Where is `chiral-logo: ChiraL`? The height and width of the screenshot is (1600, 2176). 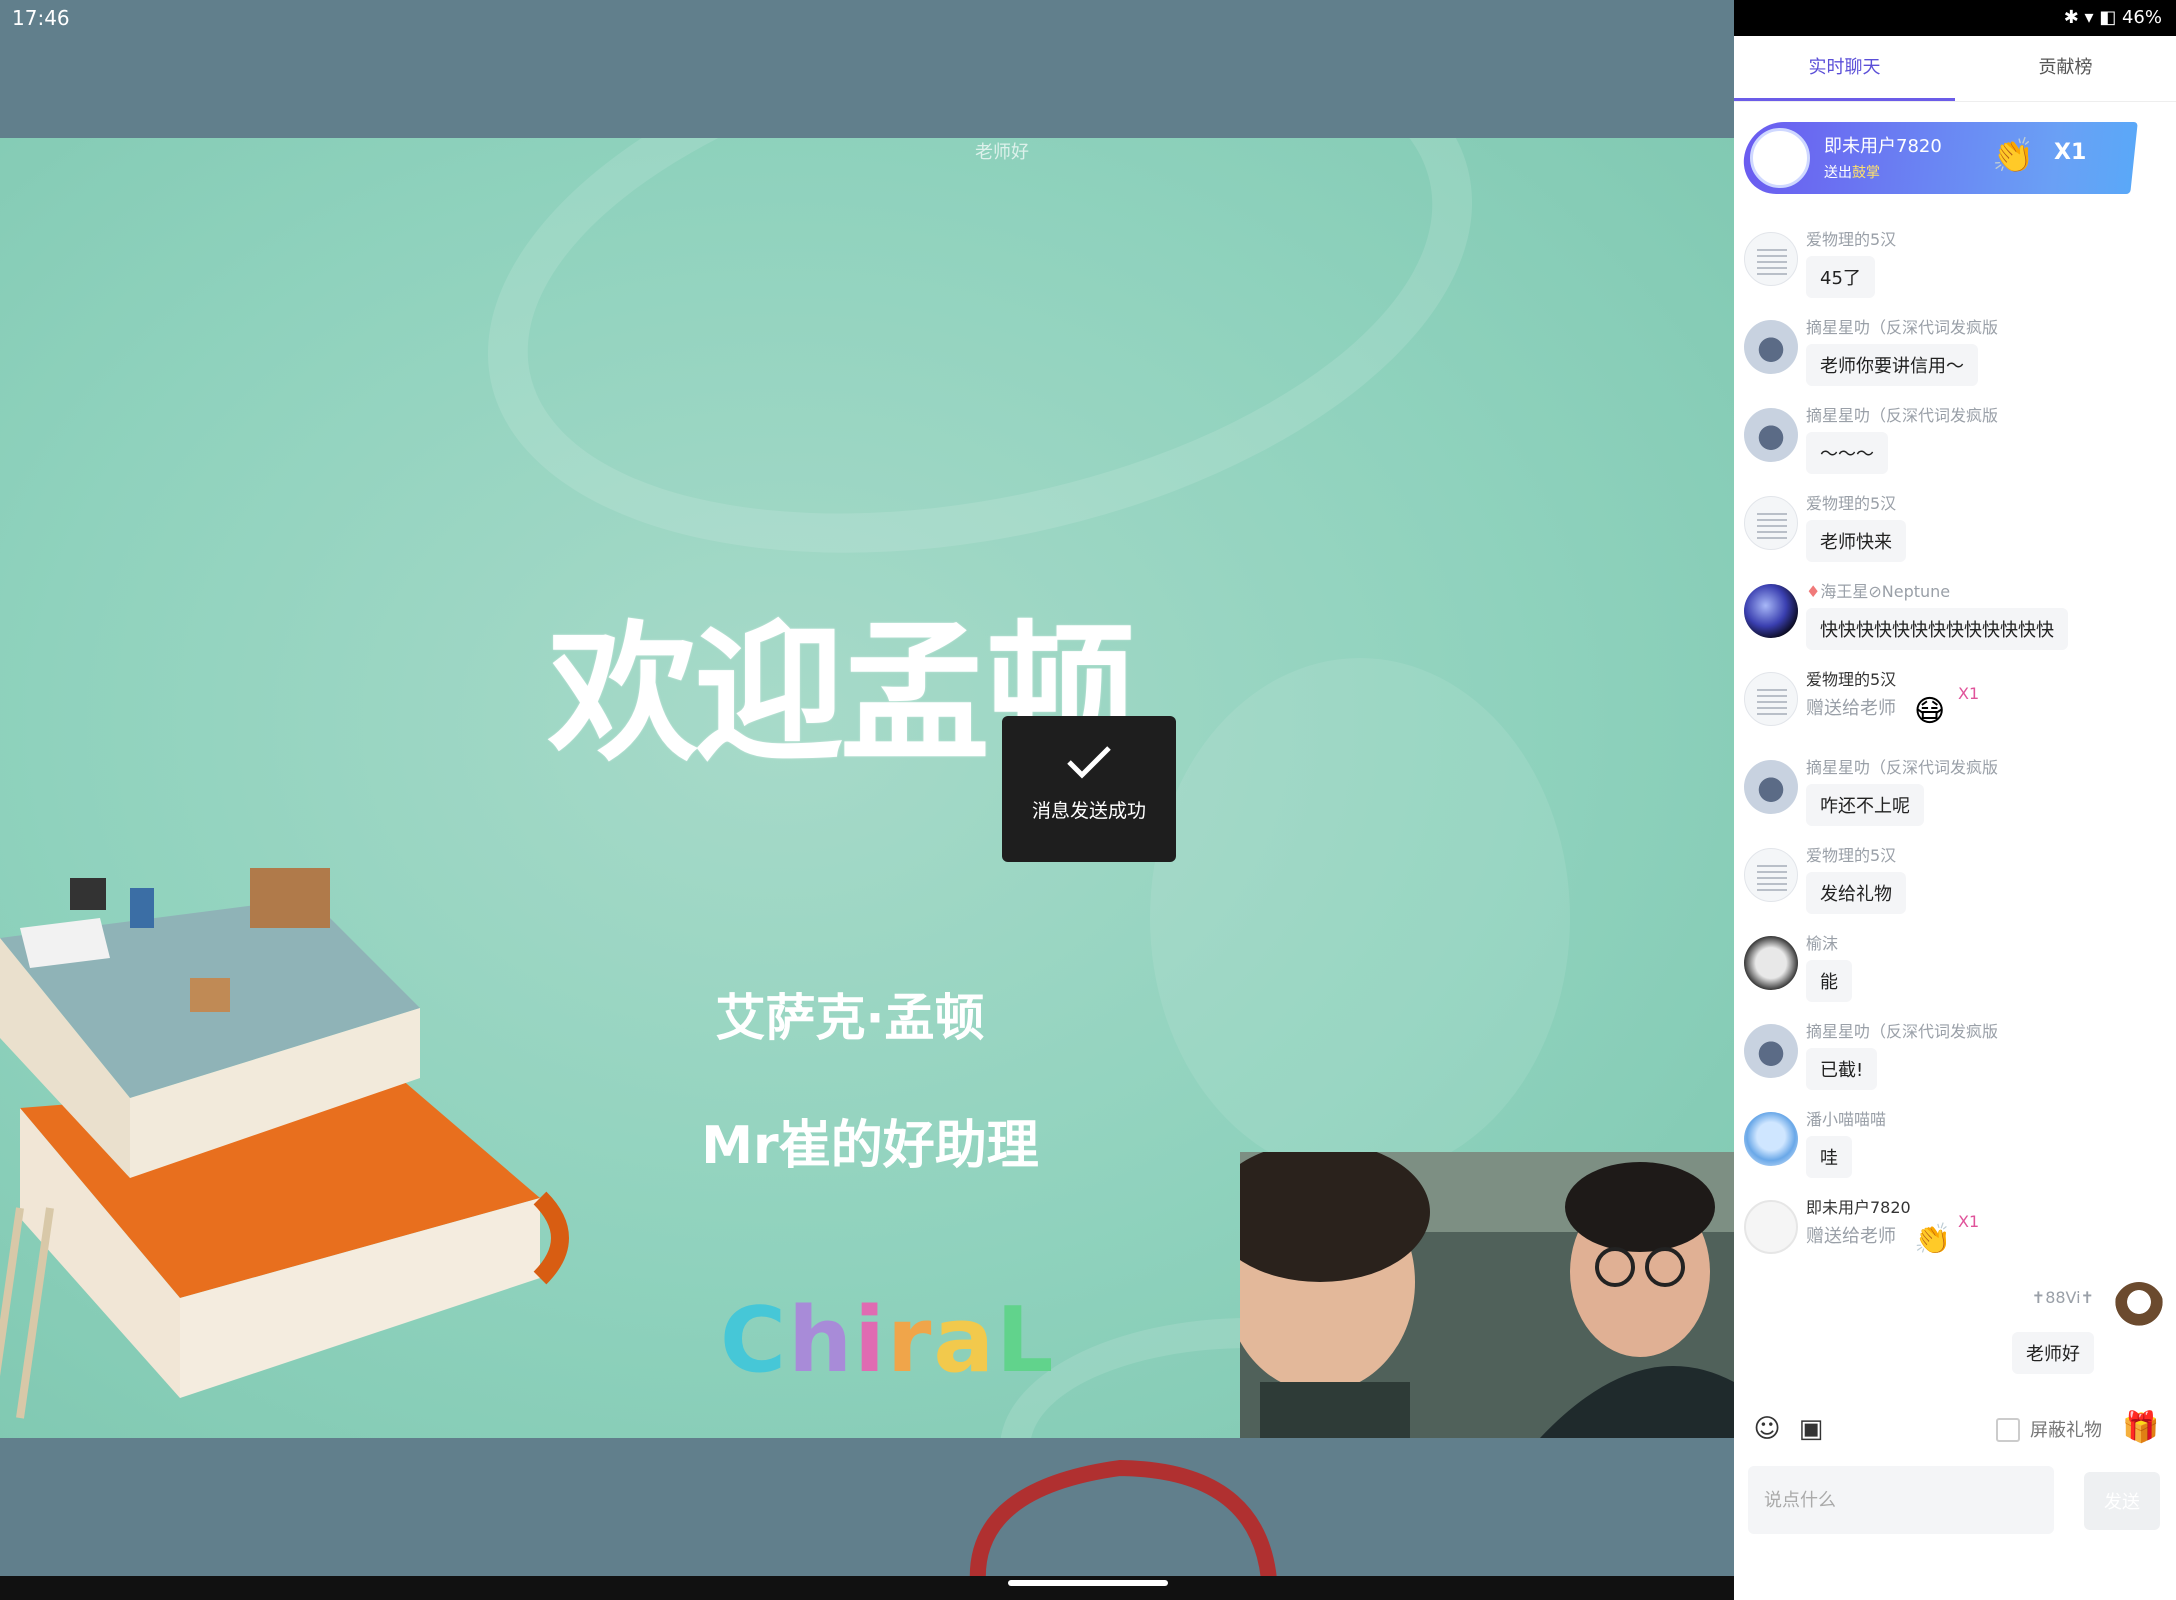 chiral-logo: ChiraL is located at coordinates (888, 1340).